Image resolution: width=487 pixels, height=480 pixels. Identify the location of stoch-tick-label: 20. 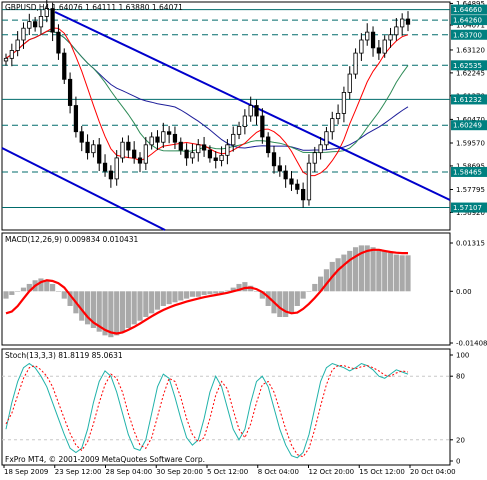
(460, 440).